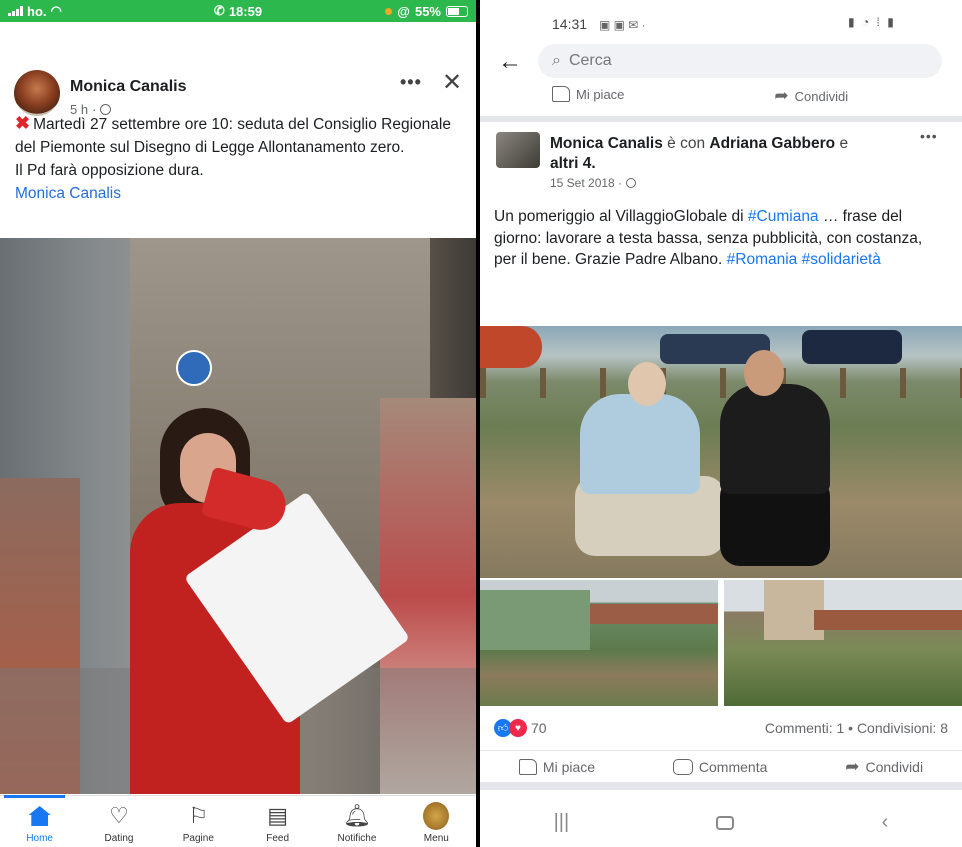 Image resolution: width=962 pixels, height=847 pixels. I want to click on tab-notifiche: 🔔︎ Notifiche, so click(356, 821).